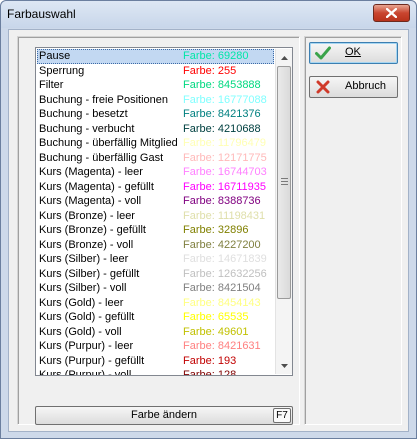 Image resolution: width=417 pixels, height=439 pixels. What do you see at coordinates (323, 53) in the screenshot?
I see `checkmark-icon` at bounding box center [323, 53].